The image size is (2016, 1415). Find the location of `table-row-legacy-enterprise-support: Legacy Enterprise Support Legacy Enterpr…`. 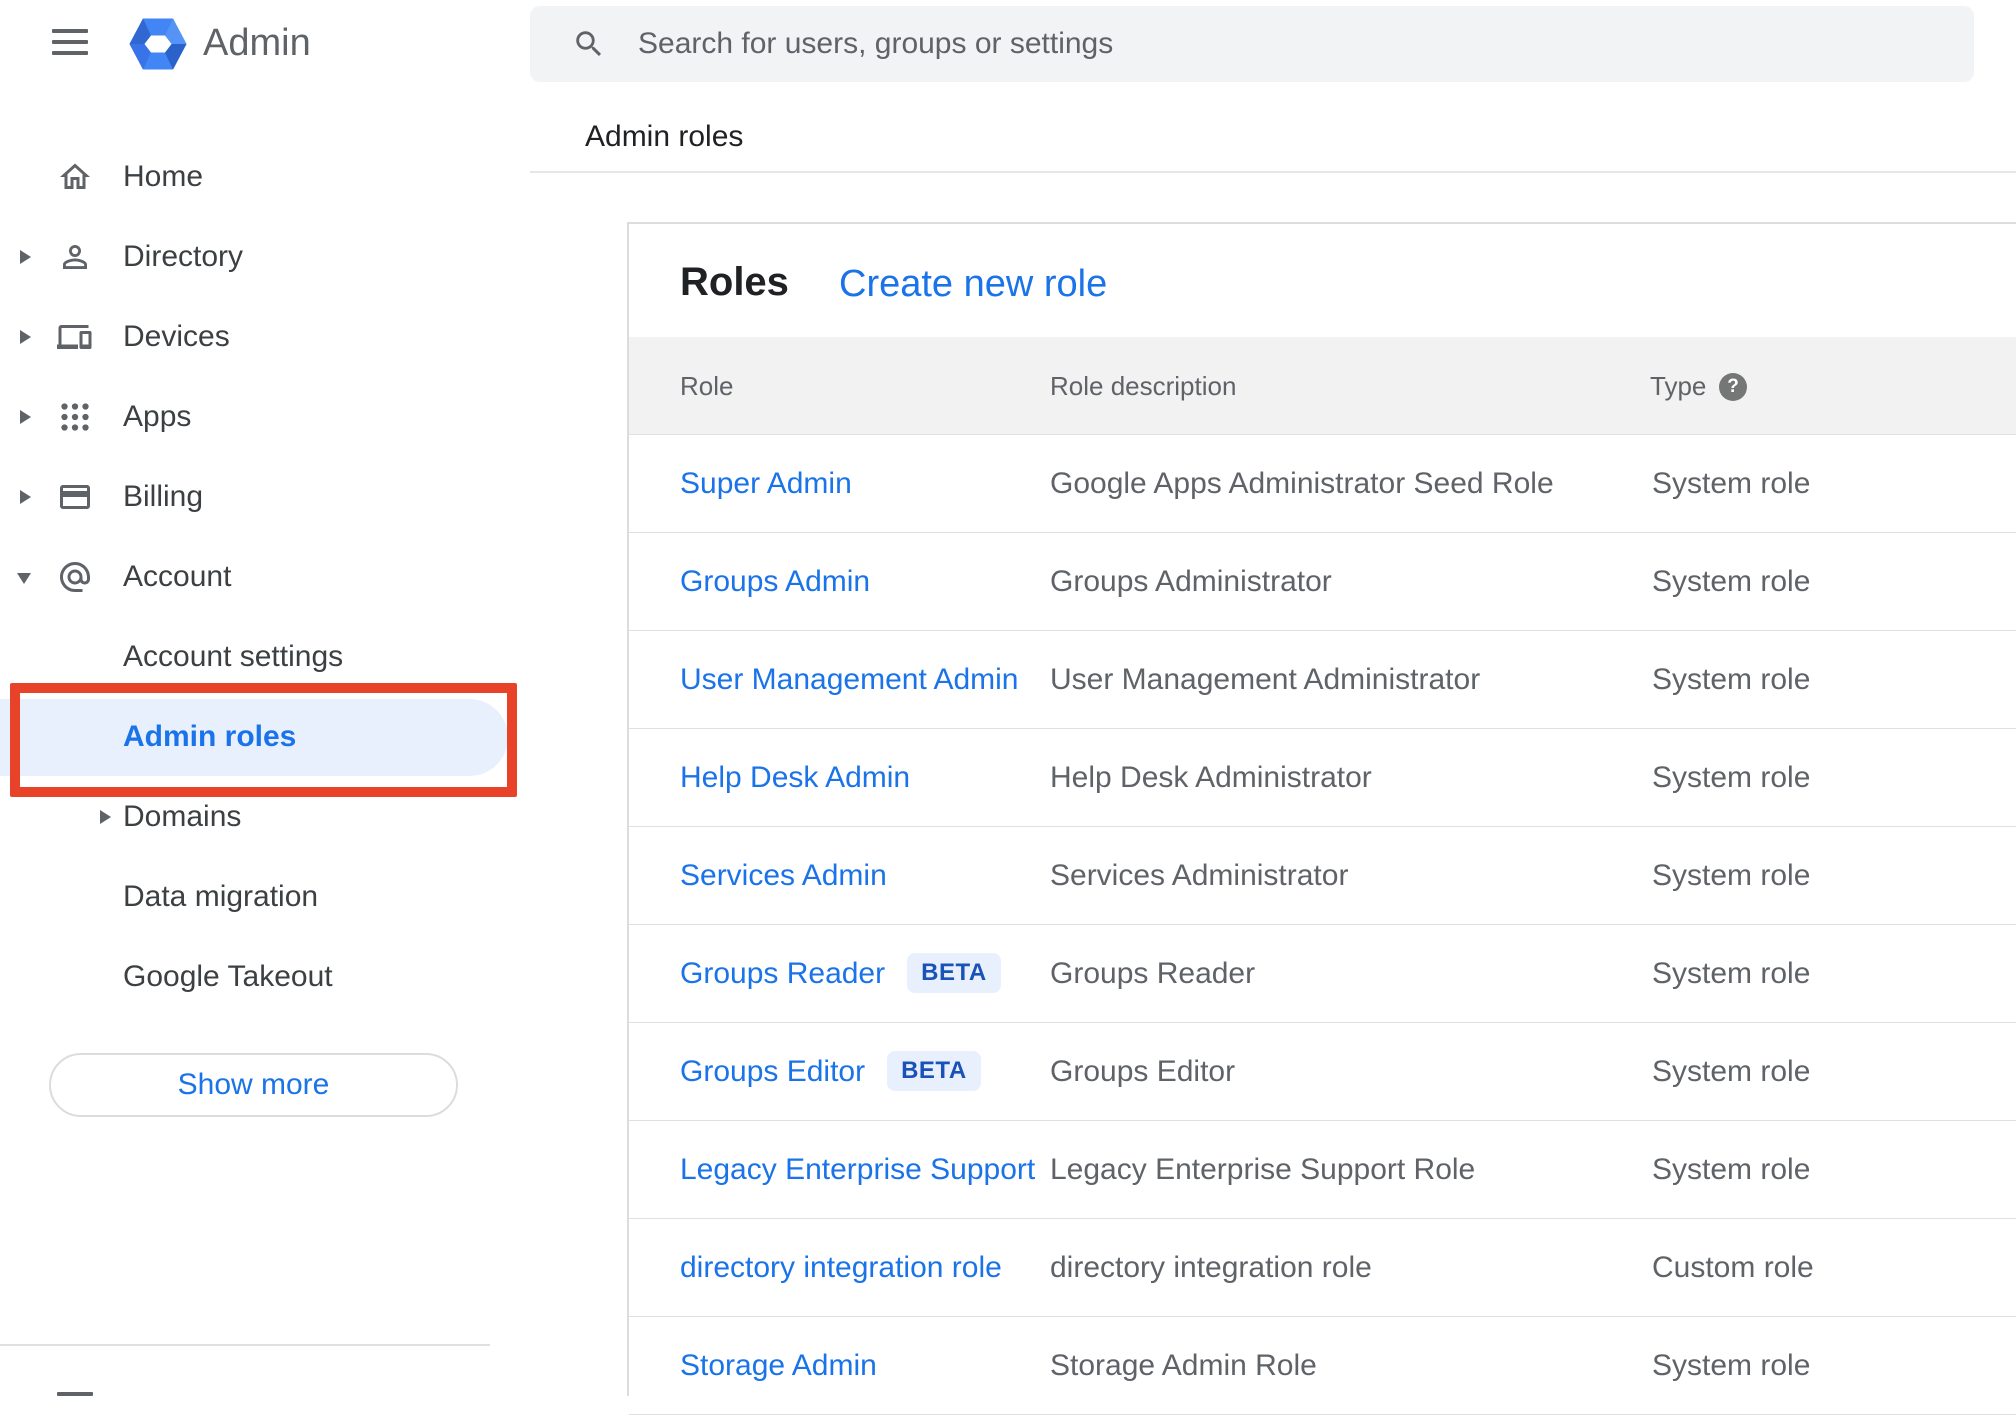

table-row-legacy-enterprise-support: Legacy Enterprise Support Legacy Enterpr… is located at coordinates (1322, 1170).